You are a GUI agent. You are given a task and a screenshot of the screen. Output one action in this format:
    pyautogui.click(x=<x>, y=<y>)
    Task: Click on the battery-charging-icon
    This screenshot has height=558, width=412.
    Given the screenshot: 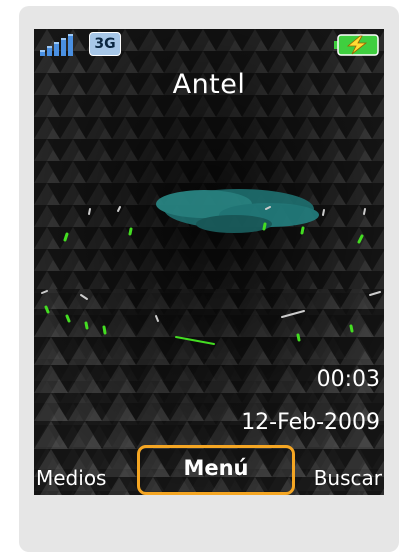 What is the action you would take?
    pyautogui.click(x=356, y=45)
    